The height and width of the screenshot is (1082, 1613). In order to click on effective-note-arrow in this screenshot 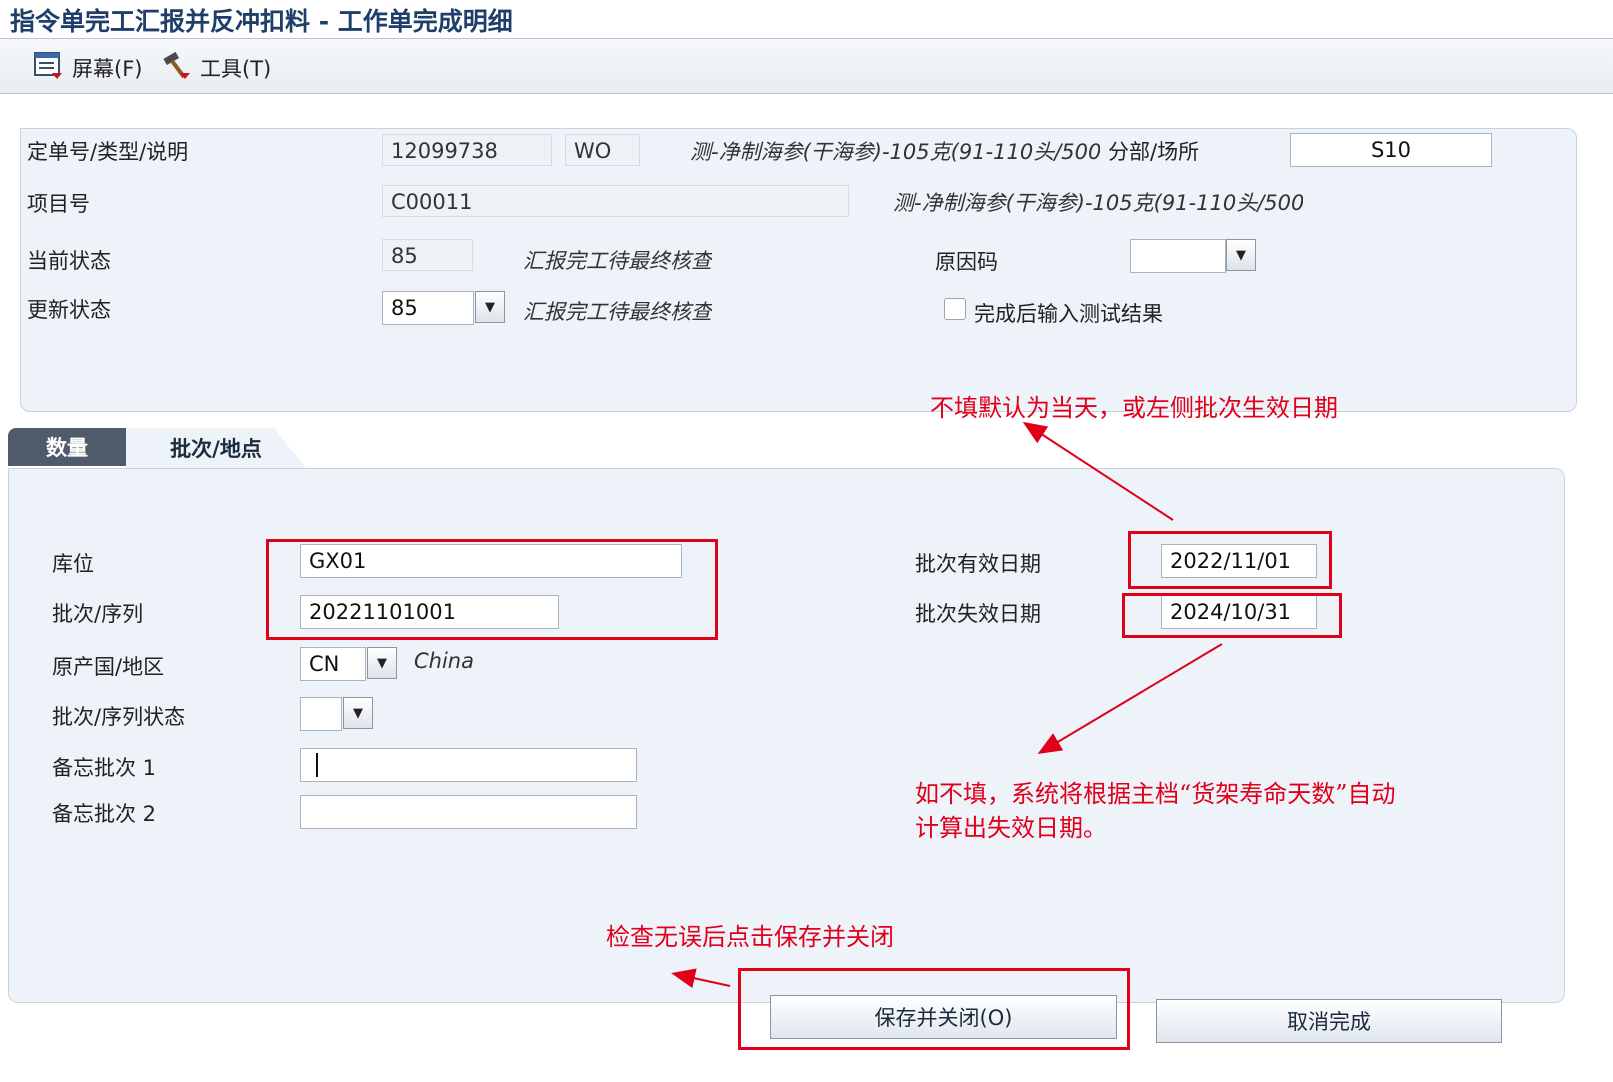, I will do `click(1098, 471)`.